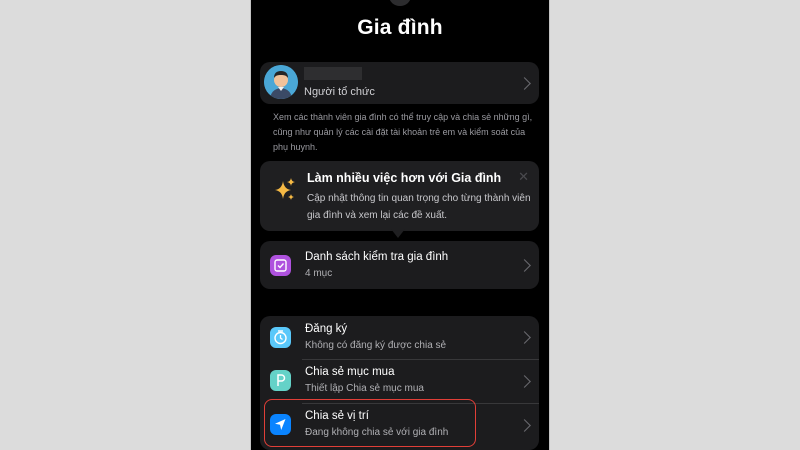  I want to click on page-title: Gia đình, so click(400, 27).